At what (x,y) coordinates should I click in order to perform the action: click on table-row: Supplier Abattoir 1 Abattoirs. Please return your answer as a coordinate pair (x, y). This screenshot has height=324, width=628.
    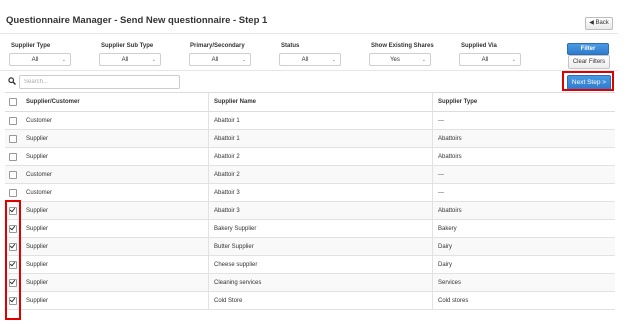
    Looking at the image, I should click on (310, 138).